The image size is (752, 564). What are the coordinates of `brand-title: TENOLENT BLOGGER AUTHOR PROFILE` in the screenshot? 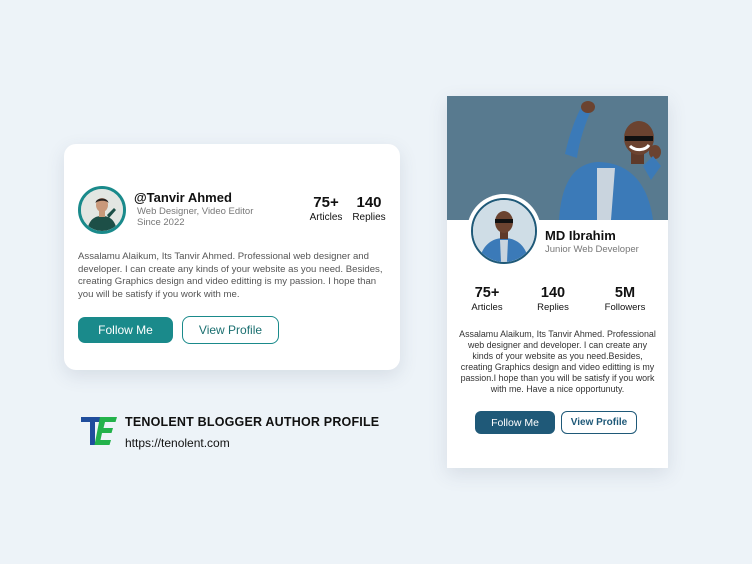 It's located at (252, 422).